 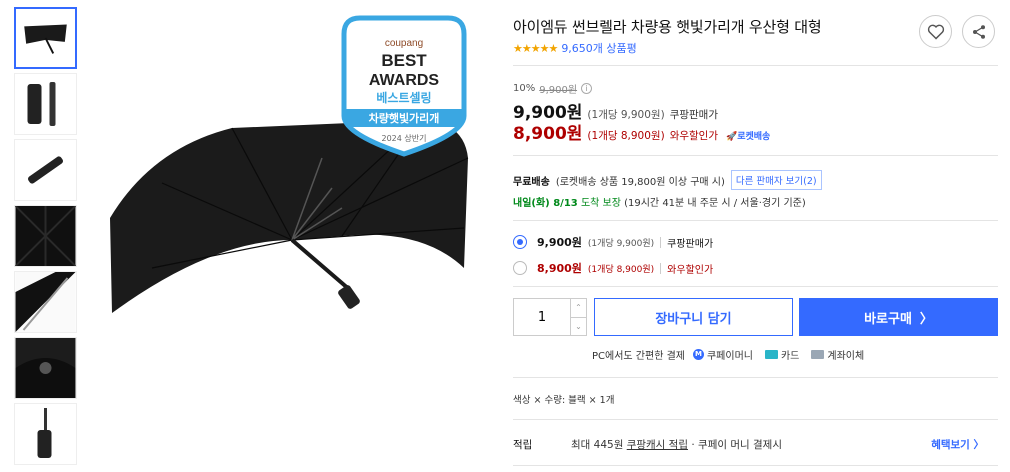 I want to click on wishlist-button, so click(x=935, y=31).